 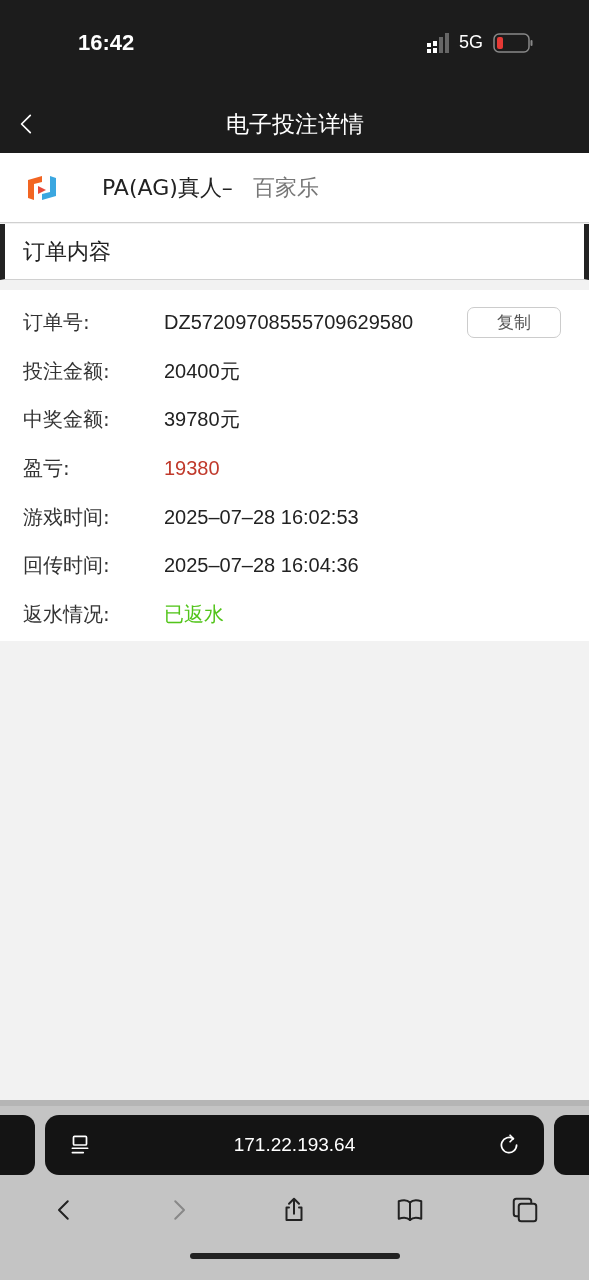 I want to click on copy-button: 复制, so click(x=514, y=322).